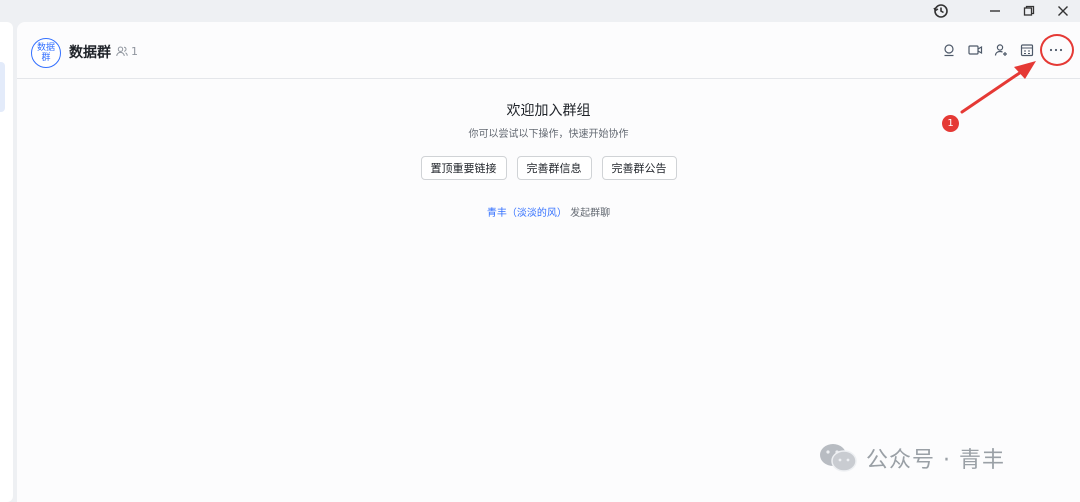 Image resolution: width=1080 pixels, height=502 pixels. What do you see at coordinates (838, 458) in the screenshot?
I see `wechat-icon` at bounding box center [838, 458].